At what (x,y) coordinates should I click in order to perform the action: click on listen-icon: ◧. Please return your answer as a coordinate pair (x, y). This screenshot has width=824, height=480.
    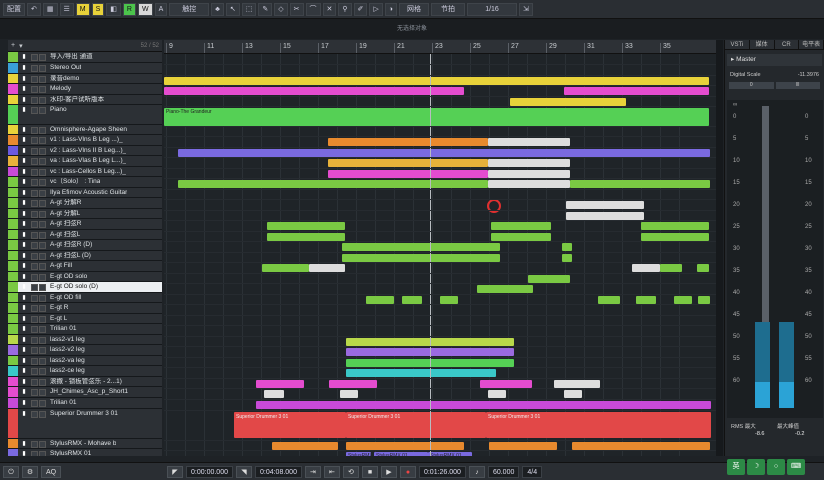
    Looking at the image, I should click on (113, 9).